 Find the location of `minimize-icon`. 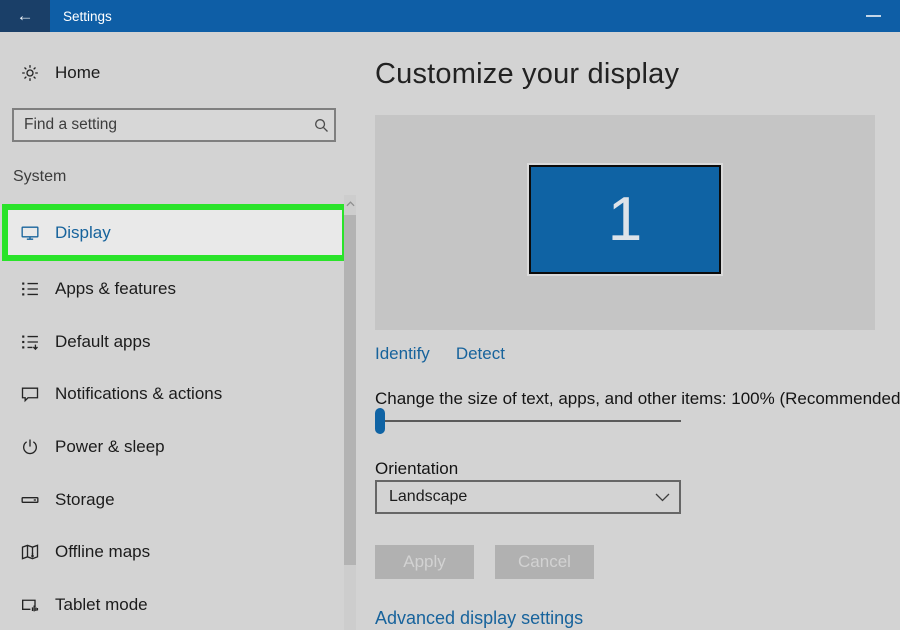

minimize-icon is located at coordinates (873, 16).